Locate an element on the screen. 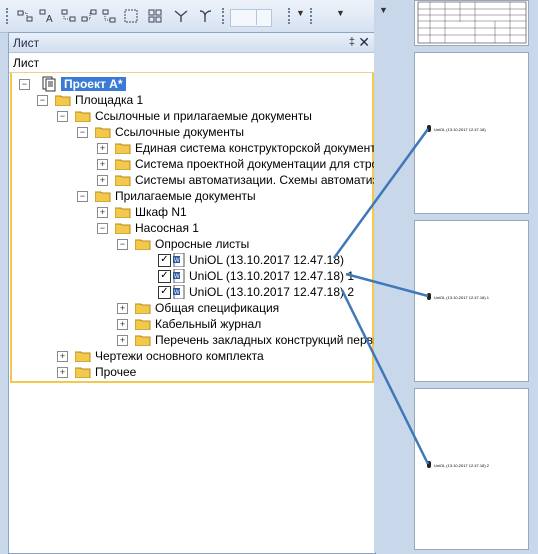 This screenshot has width=538, height=554. page-label: UniOL (13.10.2017 12.47.18) 2 is located at coordinates (462, 465).